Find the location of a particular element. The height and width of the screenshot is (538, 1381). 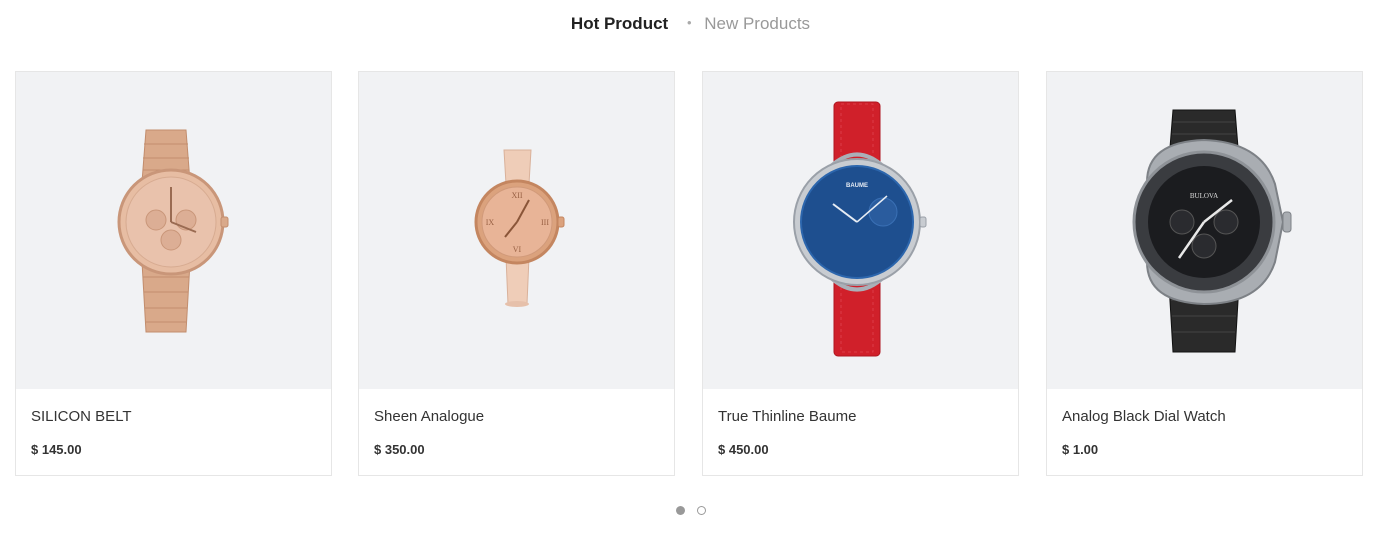

svg-text: IX is located at coordinates (490, 222).